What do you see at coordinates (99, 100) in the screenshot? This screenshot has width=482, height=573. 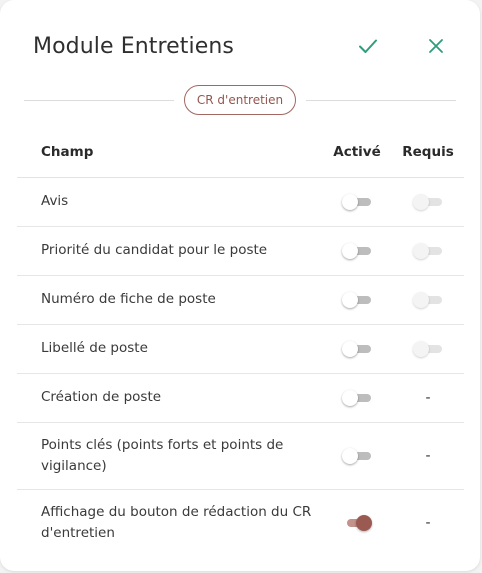 I see `divider-line-left` at bounding box center [99, 100].